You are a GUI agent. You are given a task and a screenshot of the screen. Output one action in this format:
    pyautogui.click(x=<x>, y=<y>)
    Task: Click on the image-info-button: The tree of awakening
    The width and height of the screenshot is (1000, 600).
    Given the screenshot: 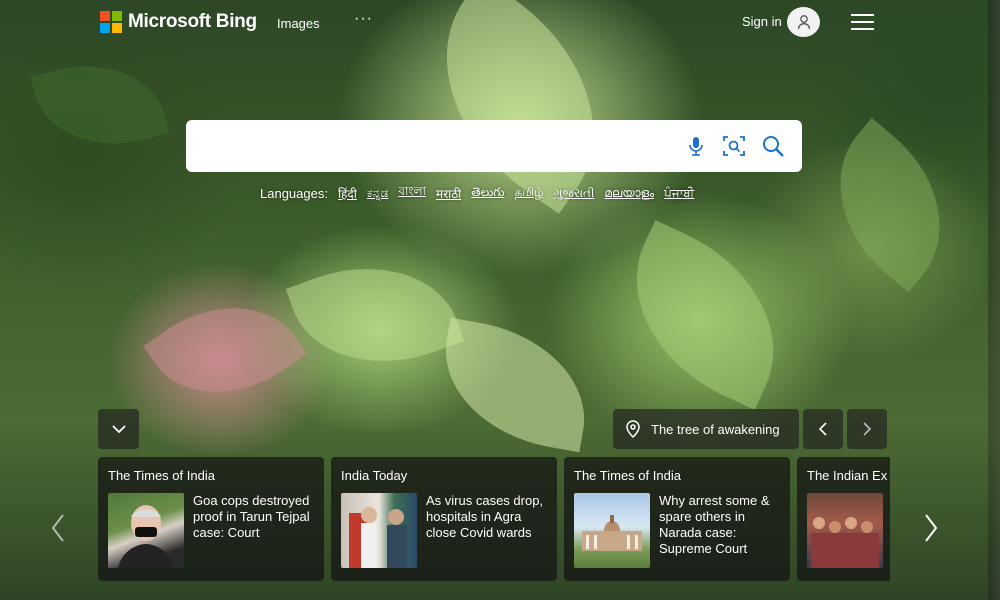 What is the action you would take?
    pyautogui.click(x=706, y=429)
    